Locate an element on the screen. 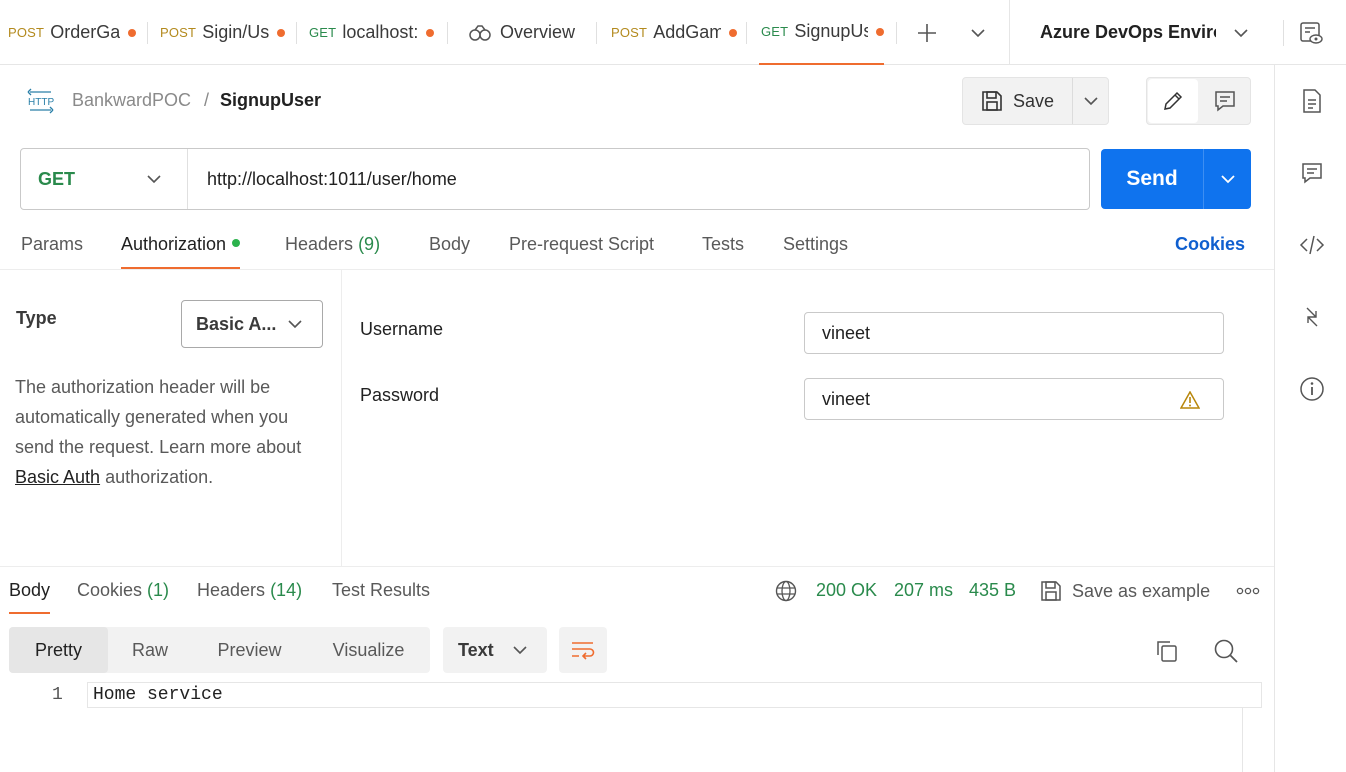 This screenshot has height=772, width=1346. tab-method: POST is located at coordinates (26, 32).